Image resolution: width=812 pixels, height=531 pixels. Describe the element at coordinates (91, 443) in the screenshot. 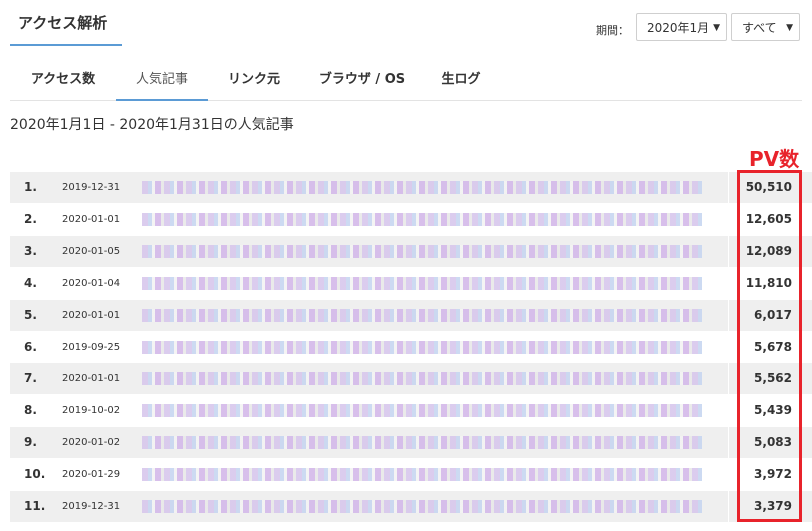

I see `date-cell: 2020-01-02` at that location.